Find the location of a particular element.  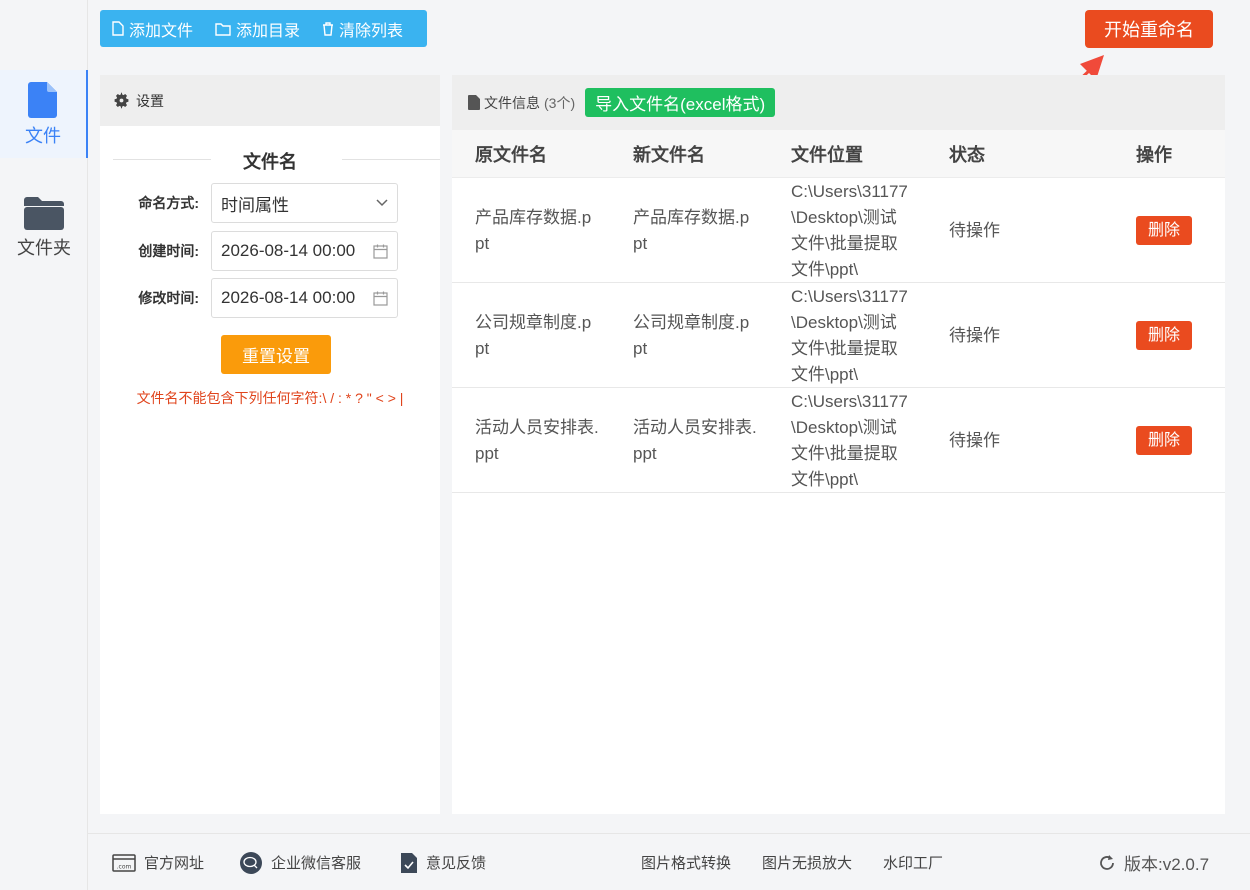

created-value: 2026-08-14 00:00 is located at coordinates (288, 250).